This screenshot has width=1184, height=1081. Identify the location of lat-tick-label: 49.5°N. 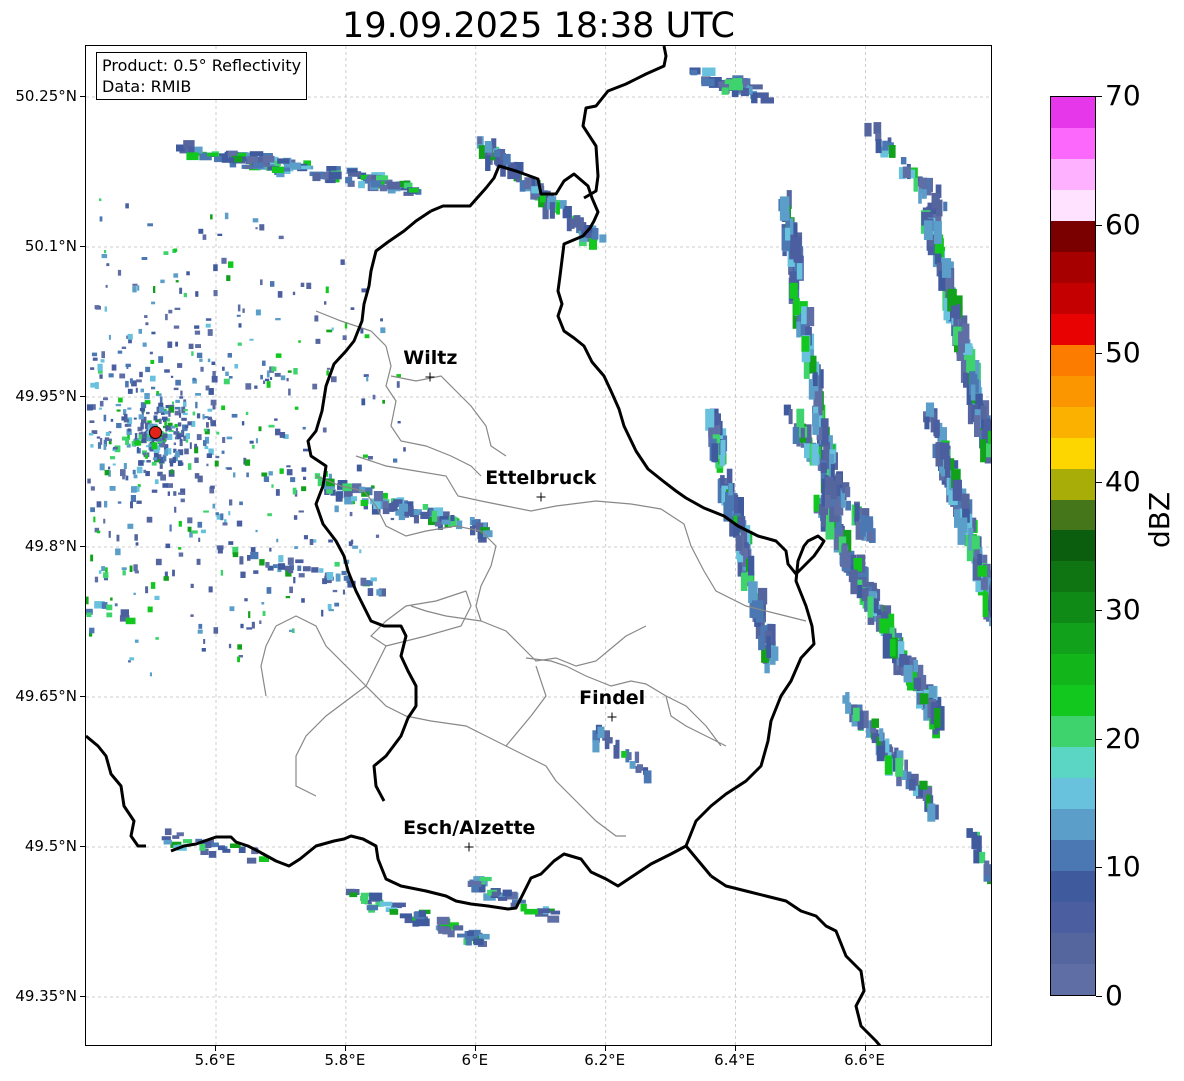
(50, 846).